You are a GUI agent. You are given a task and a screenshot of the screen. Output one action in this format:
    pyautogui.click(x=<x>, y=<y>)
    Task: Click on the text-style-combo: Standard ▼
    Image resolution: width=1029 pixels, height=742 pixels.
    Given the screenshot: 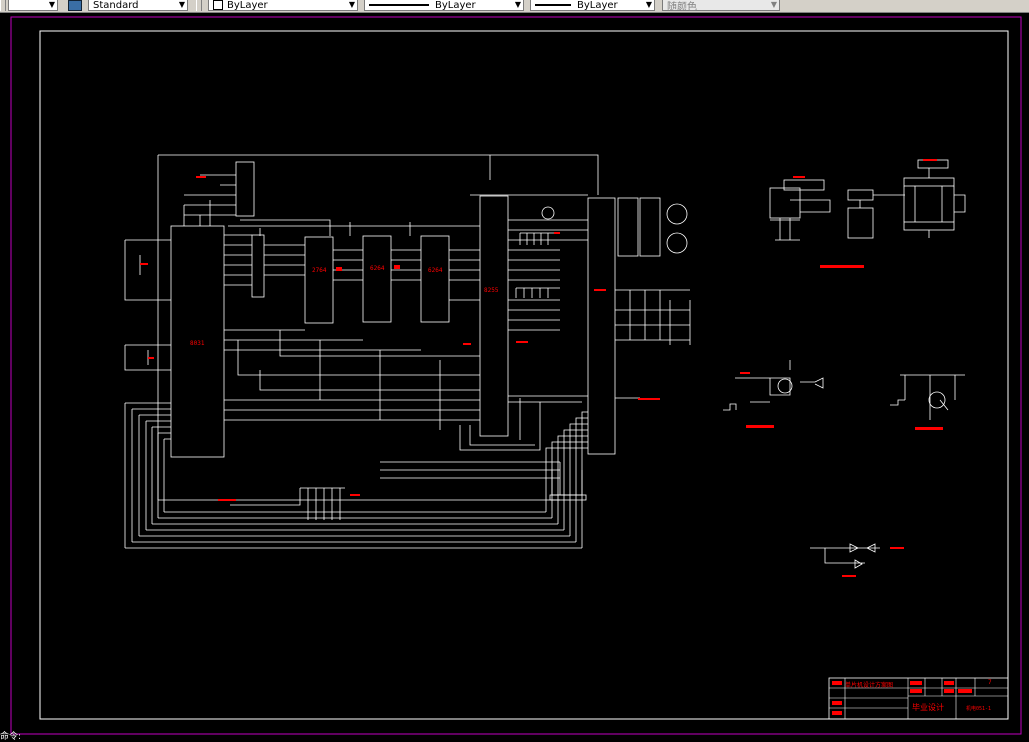 What is the action you would take?
    pyautogui.click(x=138, y=5)
    